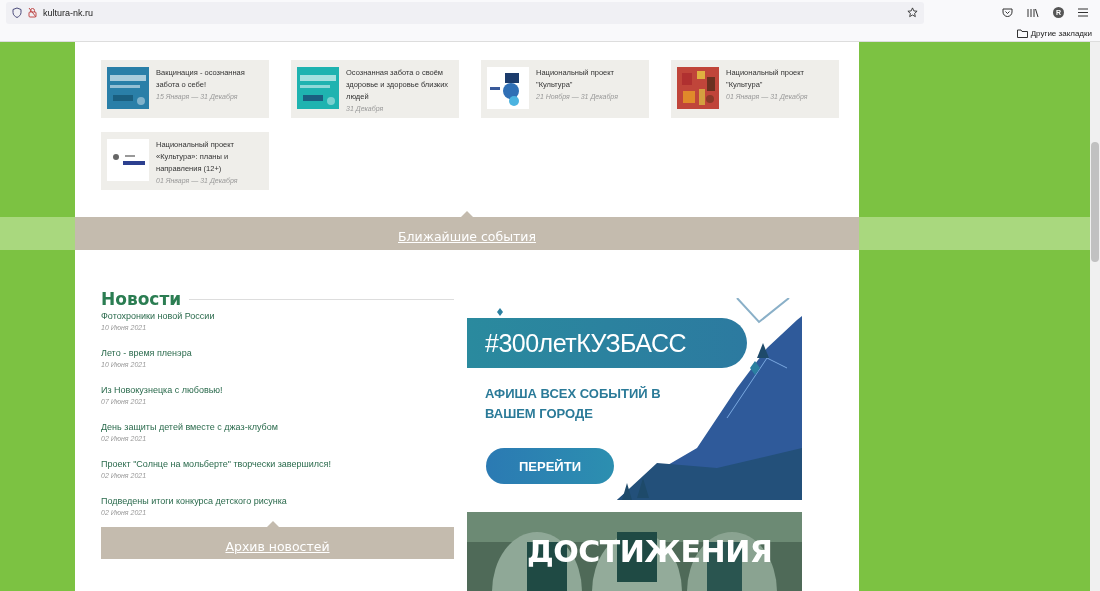 Image resolution: width=1100 pixels, height=591 pixels. What do you see at coordinates (912, 13) in the screenshot?
I see `star-icon` at bounding box center [912, 13].